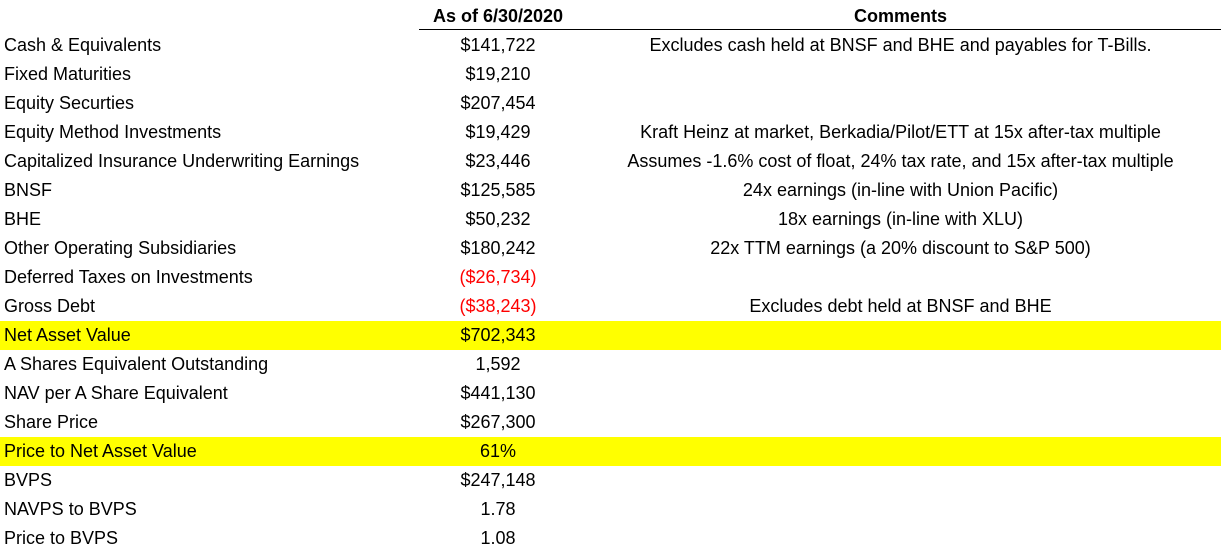 The height and width of the screenshot is (553, 1221). What do you see at coordinates (610, 480) in the screenshot?
I see `table-row: BVPS $247,148` at bounding box center [610, 480].